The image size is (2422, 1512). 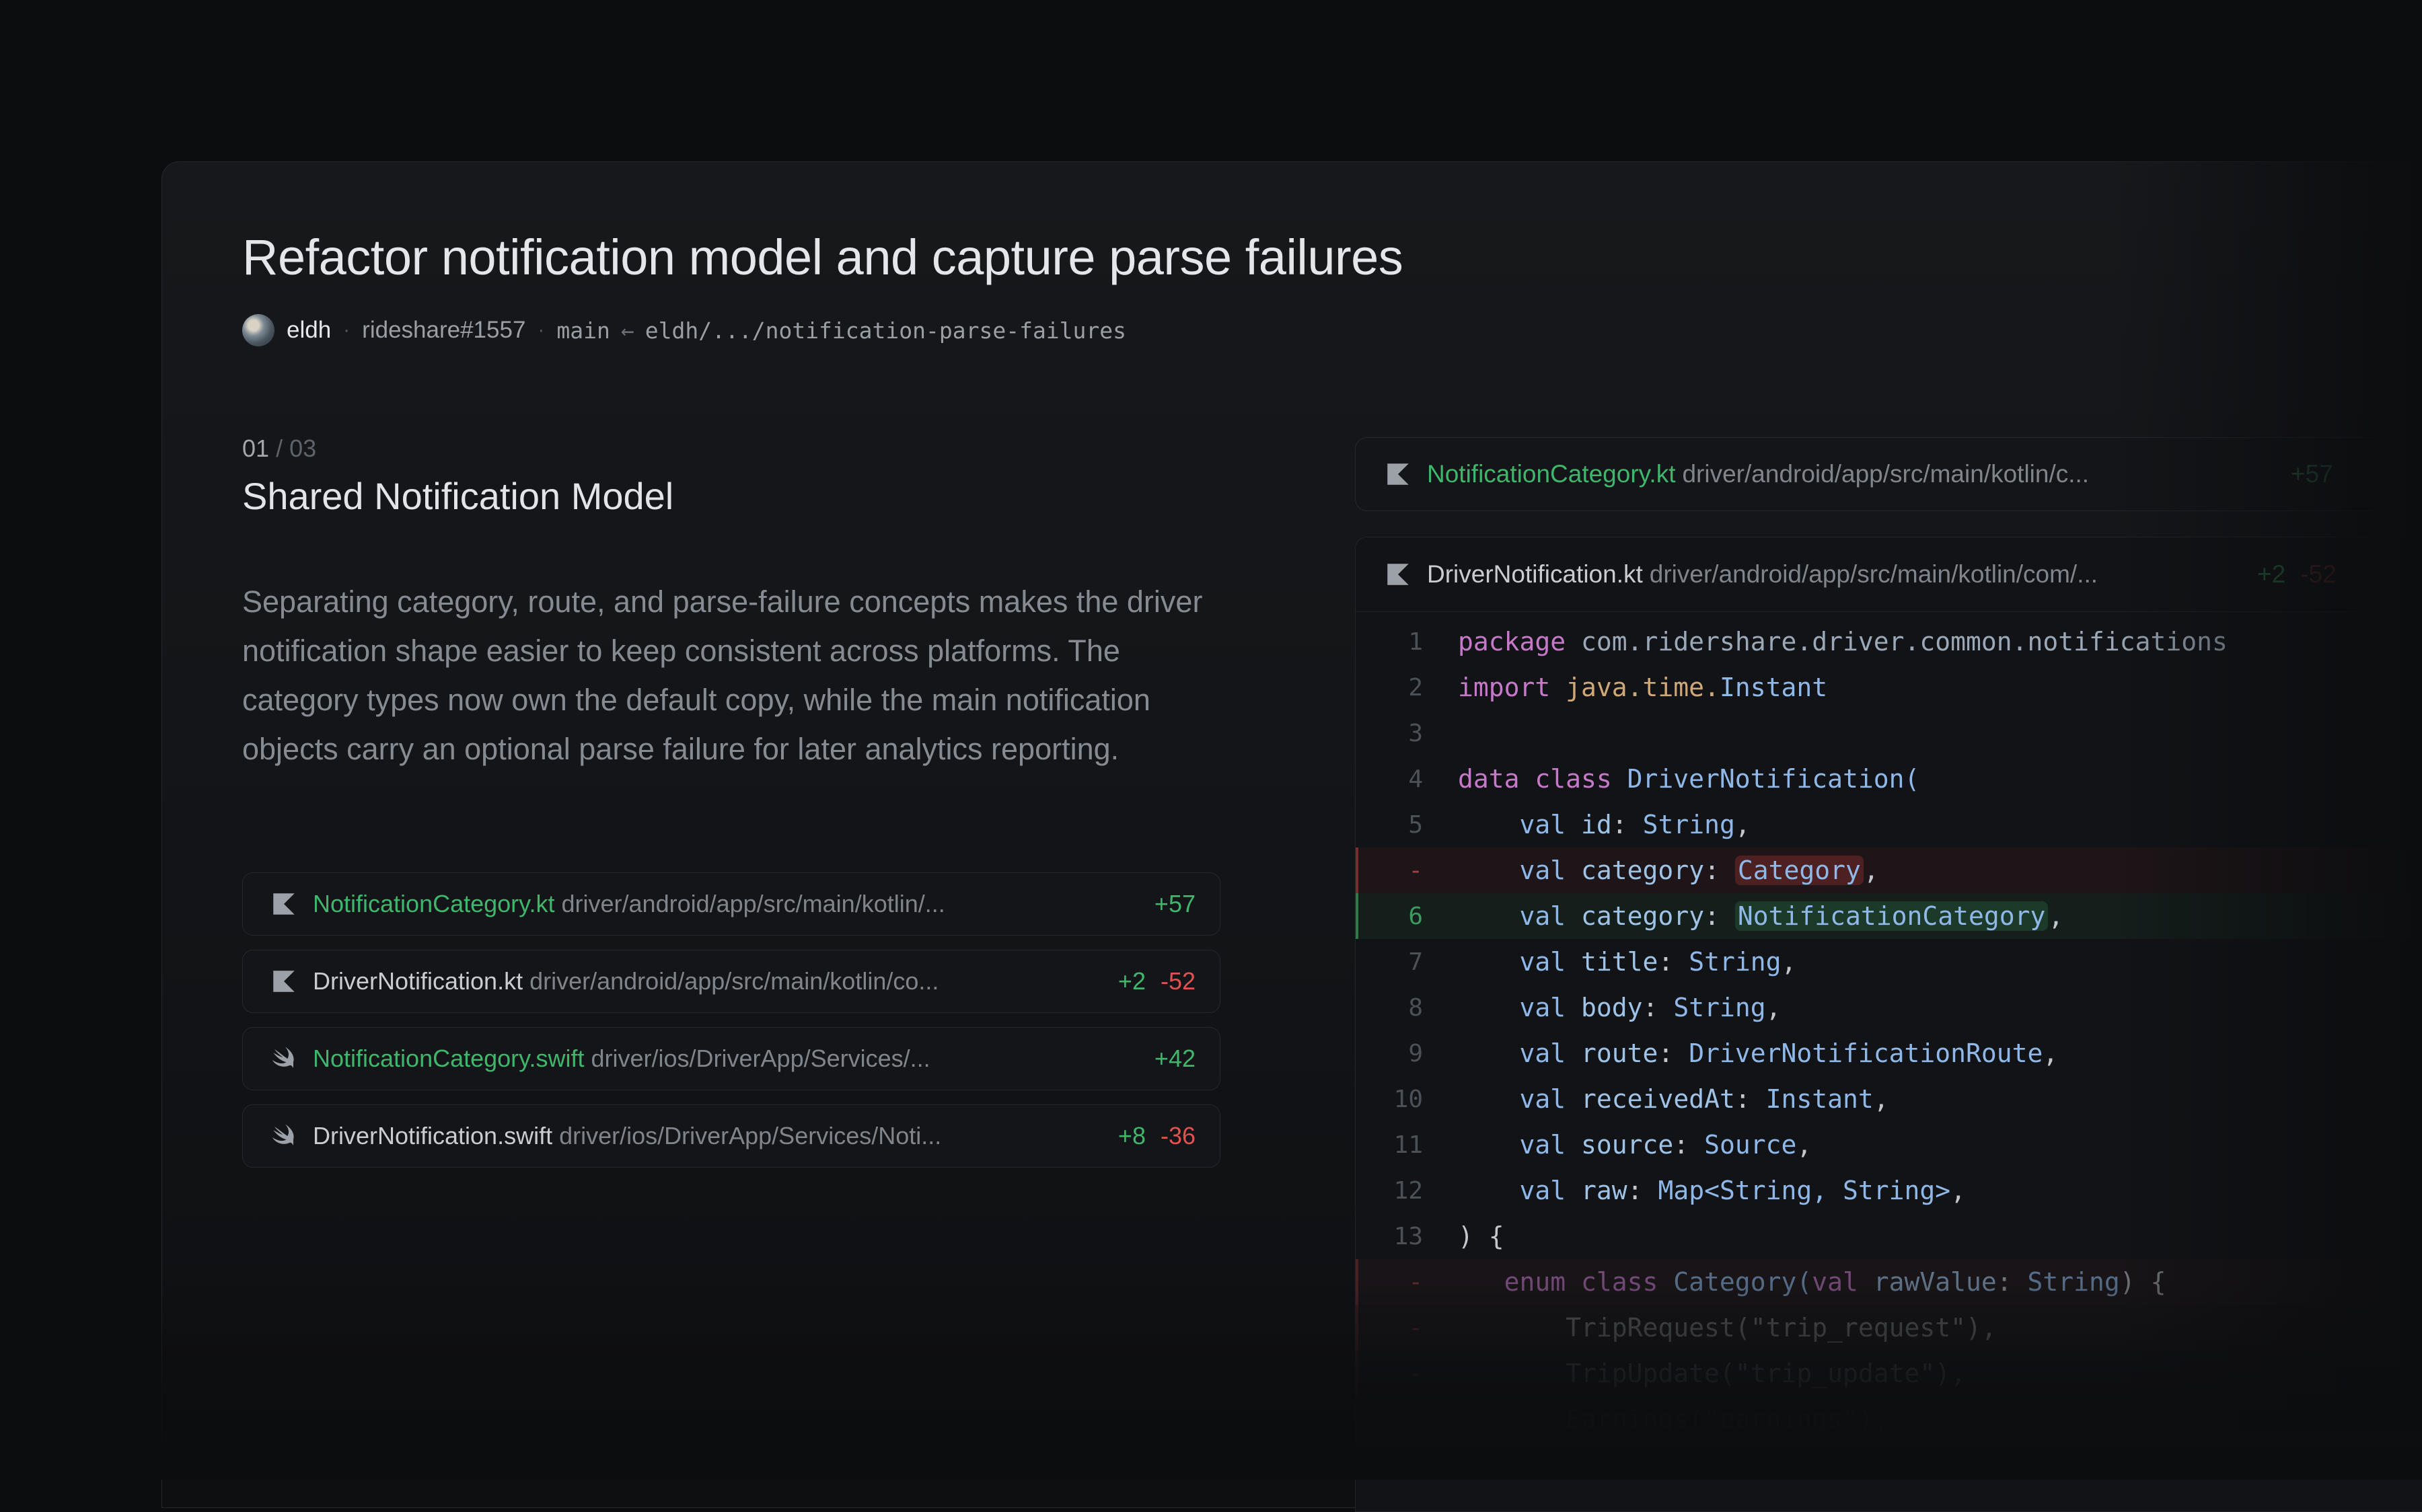 I want to click on code-line: 13 ) {, so click(x=1889, y=1236).